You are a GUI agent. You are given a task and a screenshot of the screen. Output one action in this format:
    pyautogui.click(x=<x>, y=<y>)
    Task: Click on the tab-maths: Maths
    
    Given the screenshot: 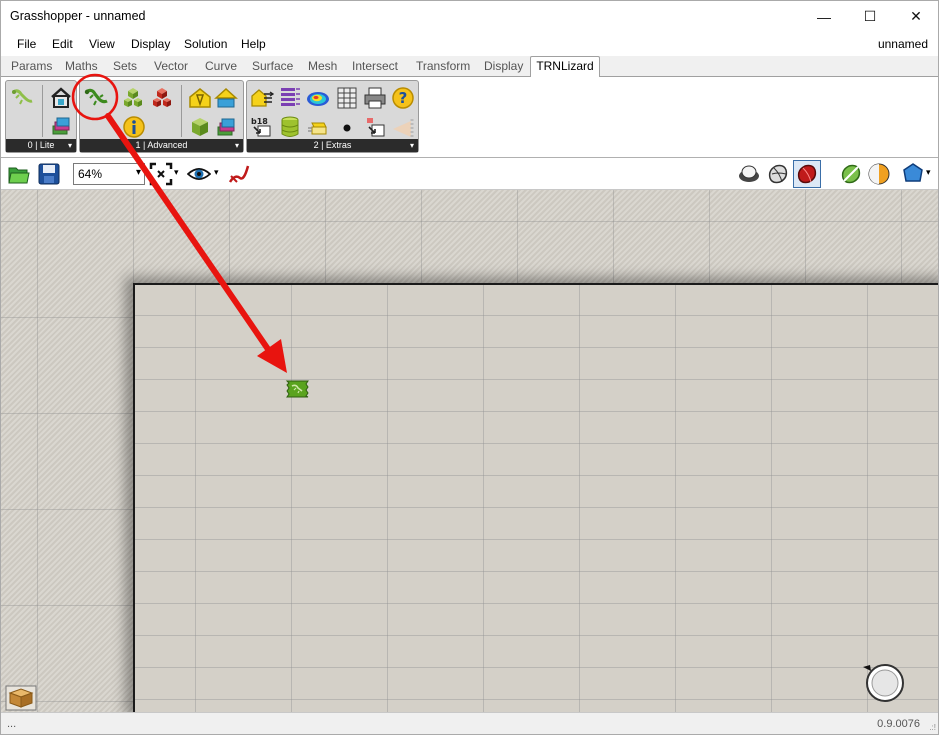 What is the action you would take?
    pyautogui.click(x=81, y=66)
    